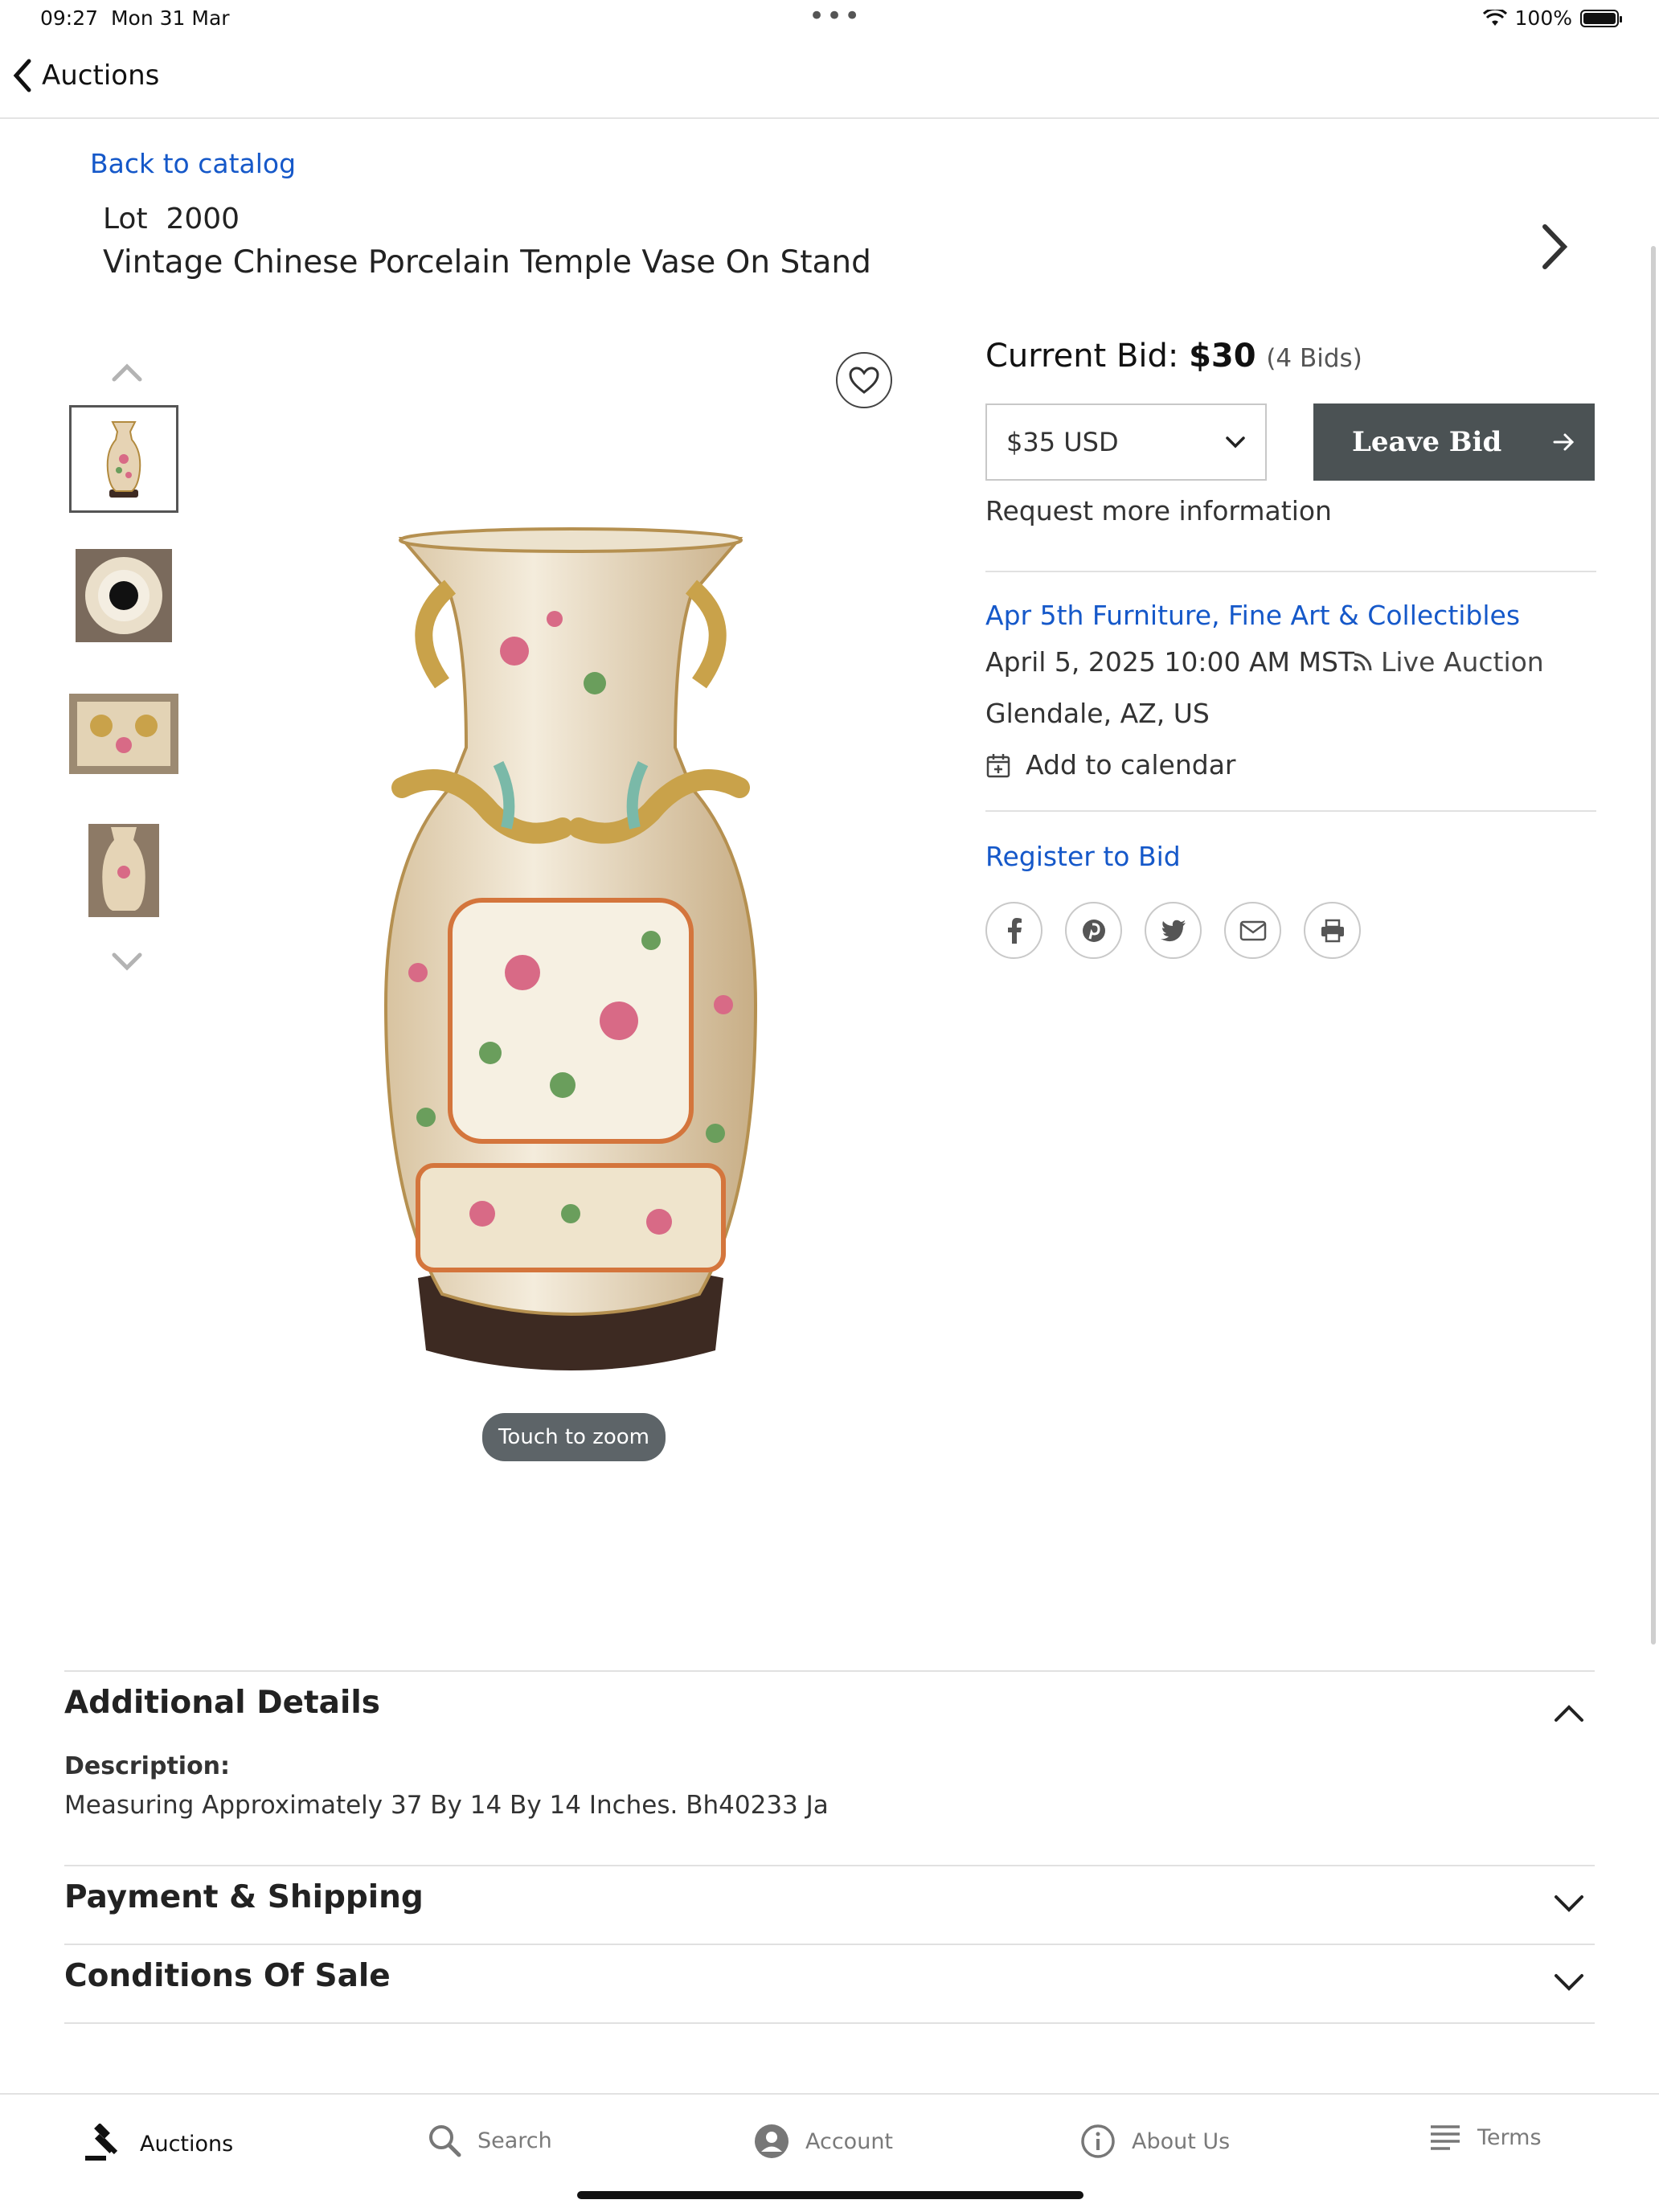 This screenshot has width=1659, height=2212. What do you see at coordinates (135, 18) in the screenshot?
I see `status-time: 09:27 Mon 31 Mar` at bounding box center [135, 18].